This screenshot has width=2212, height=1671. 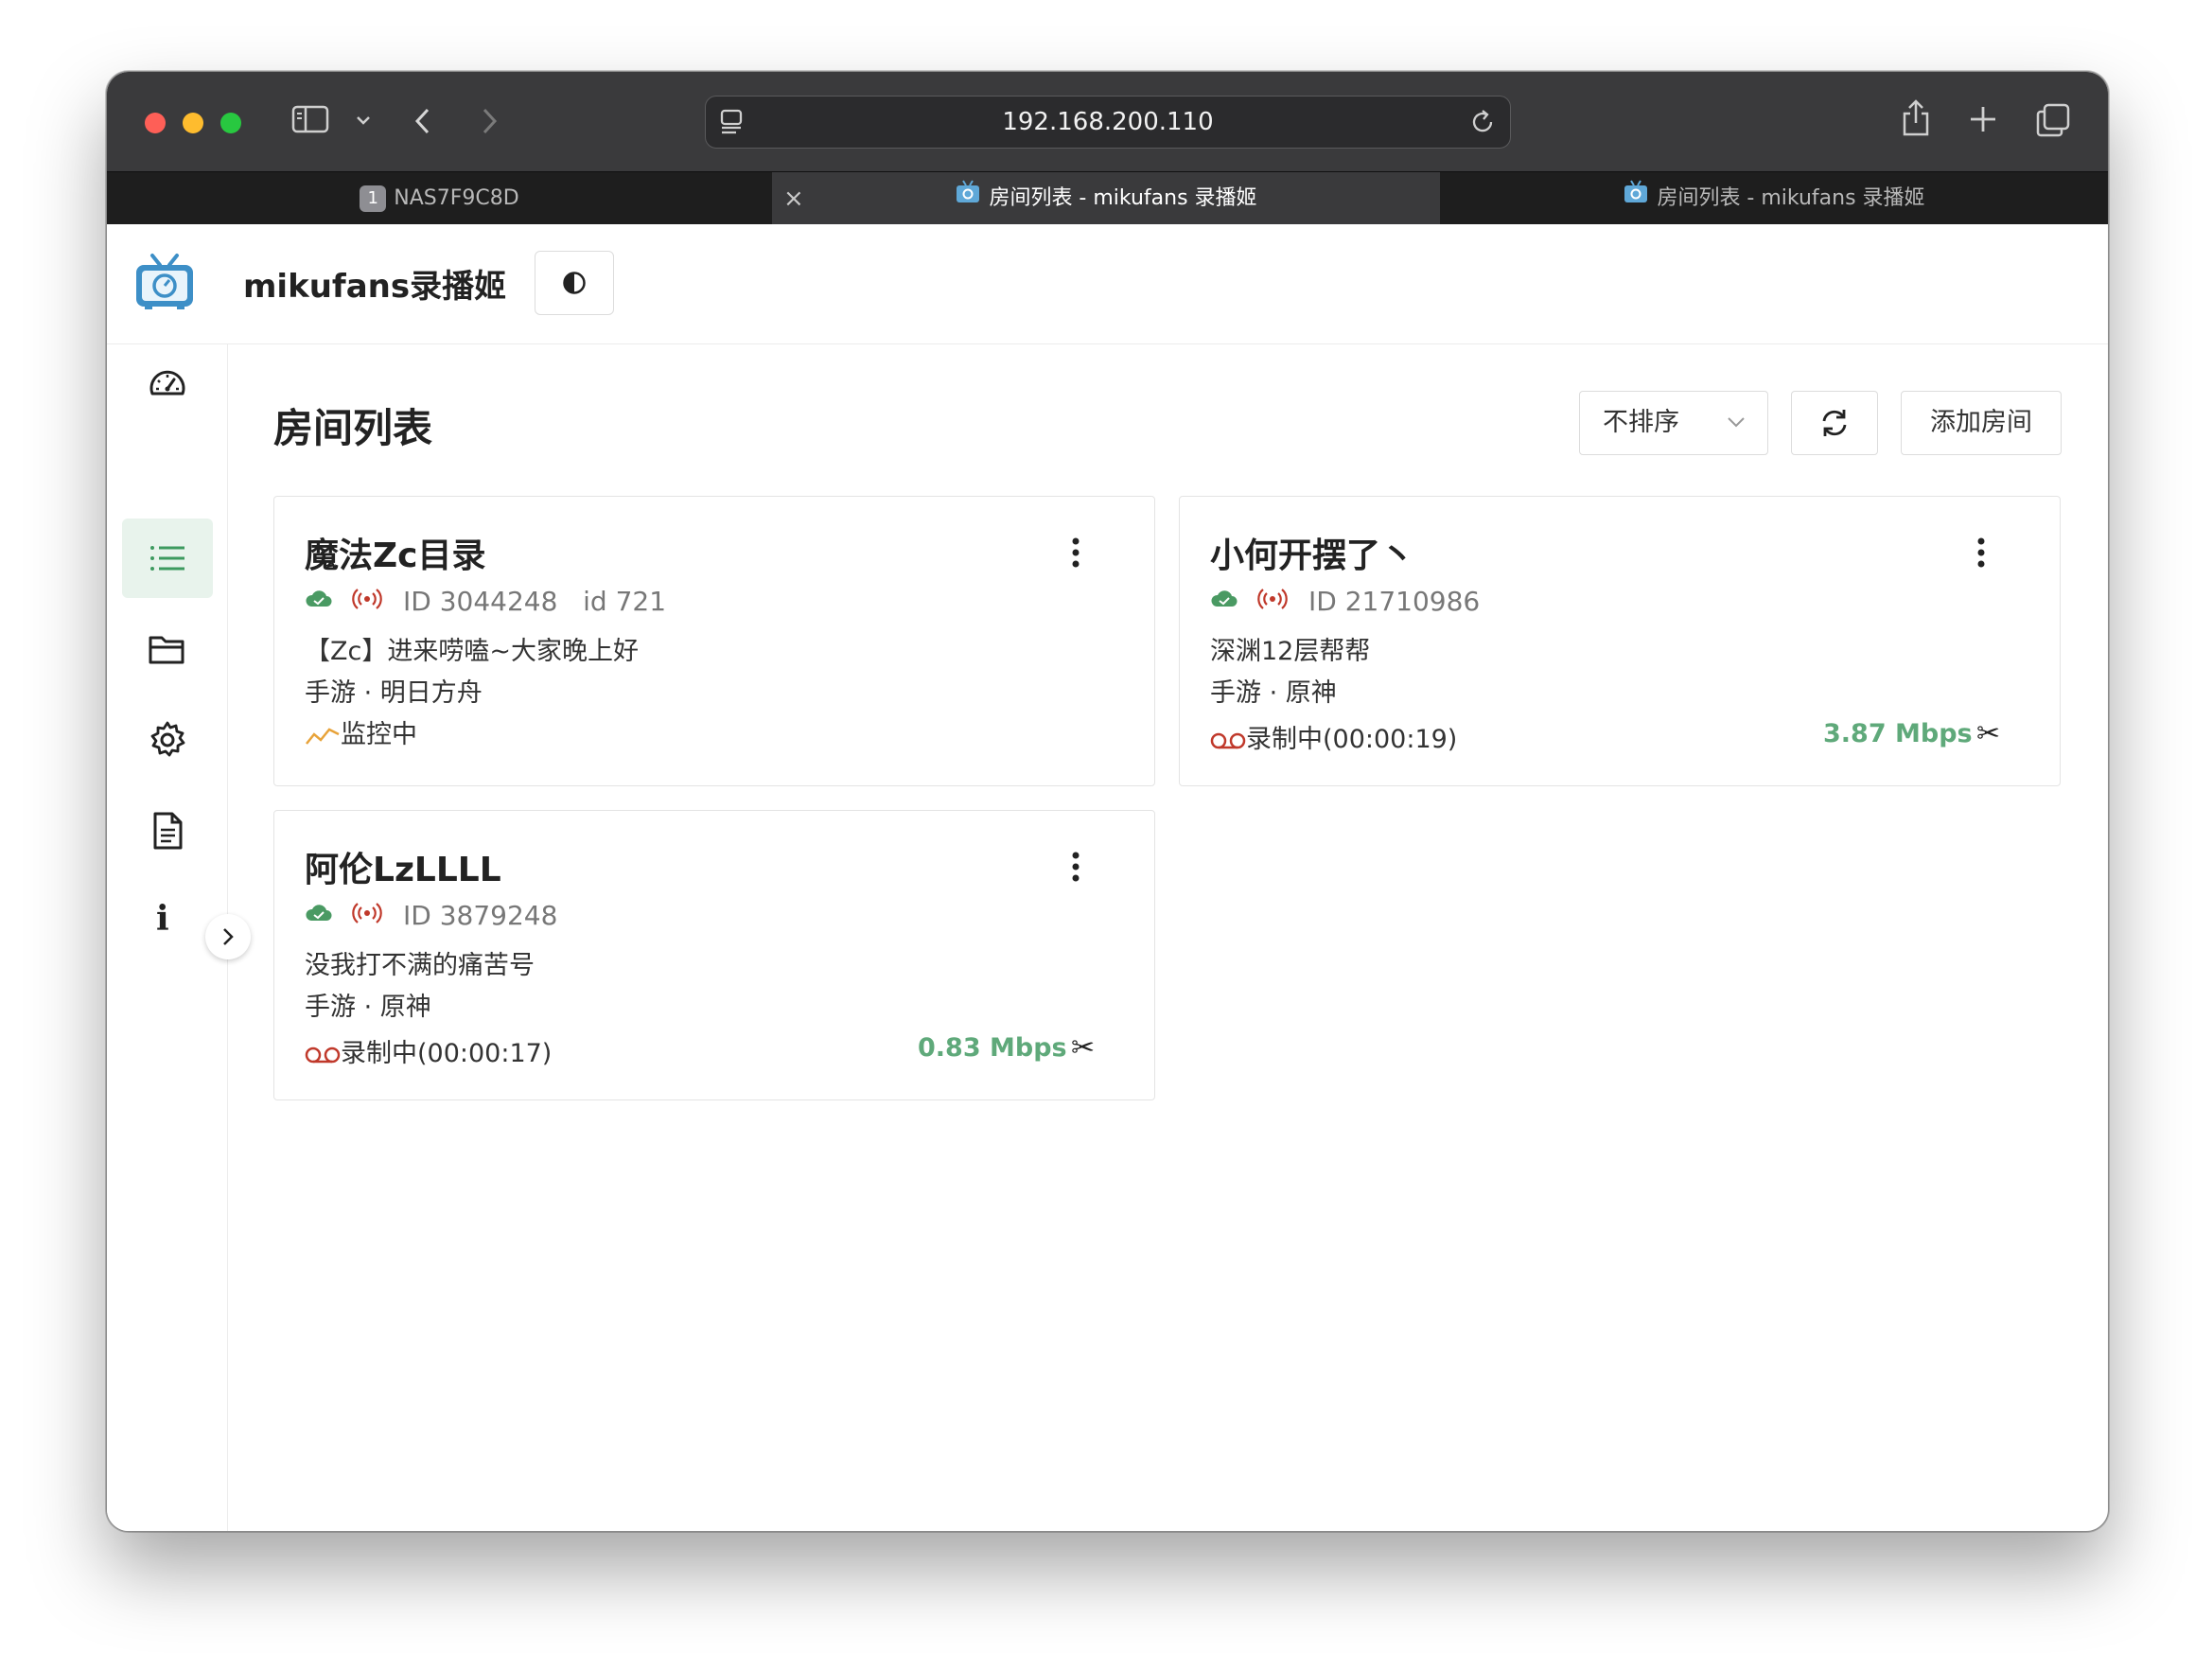 I want to click on sidebar-item-dashboard, so click(x=167, y=384).